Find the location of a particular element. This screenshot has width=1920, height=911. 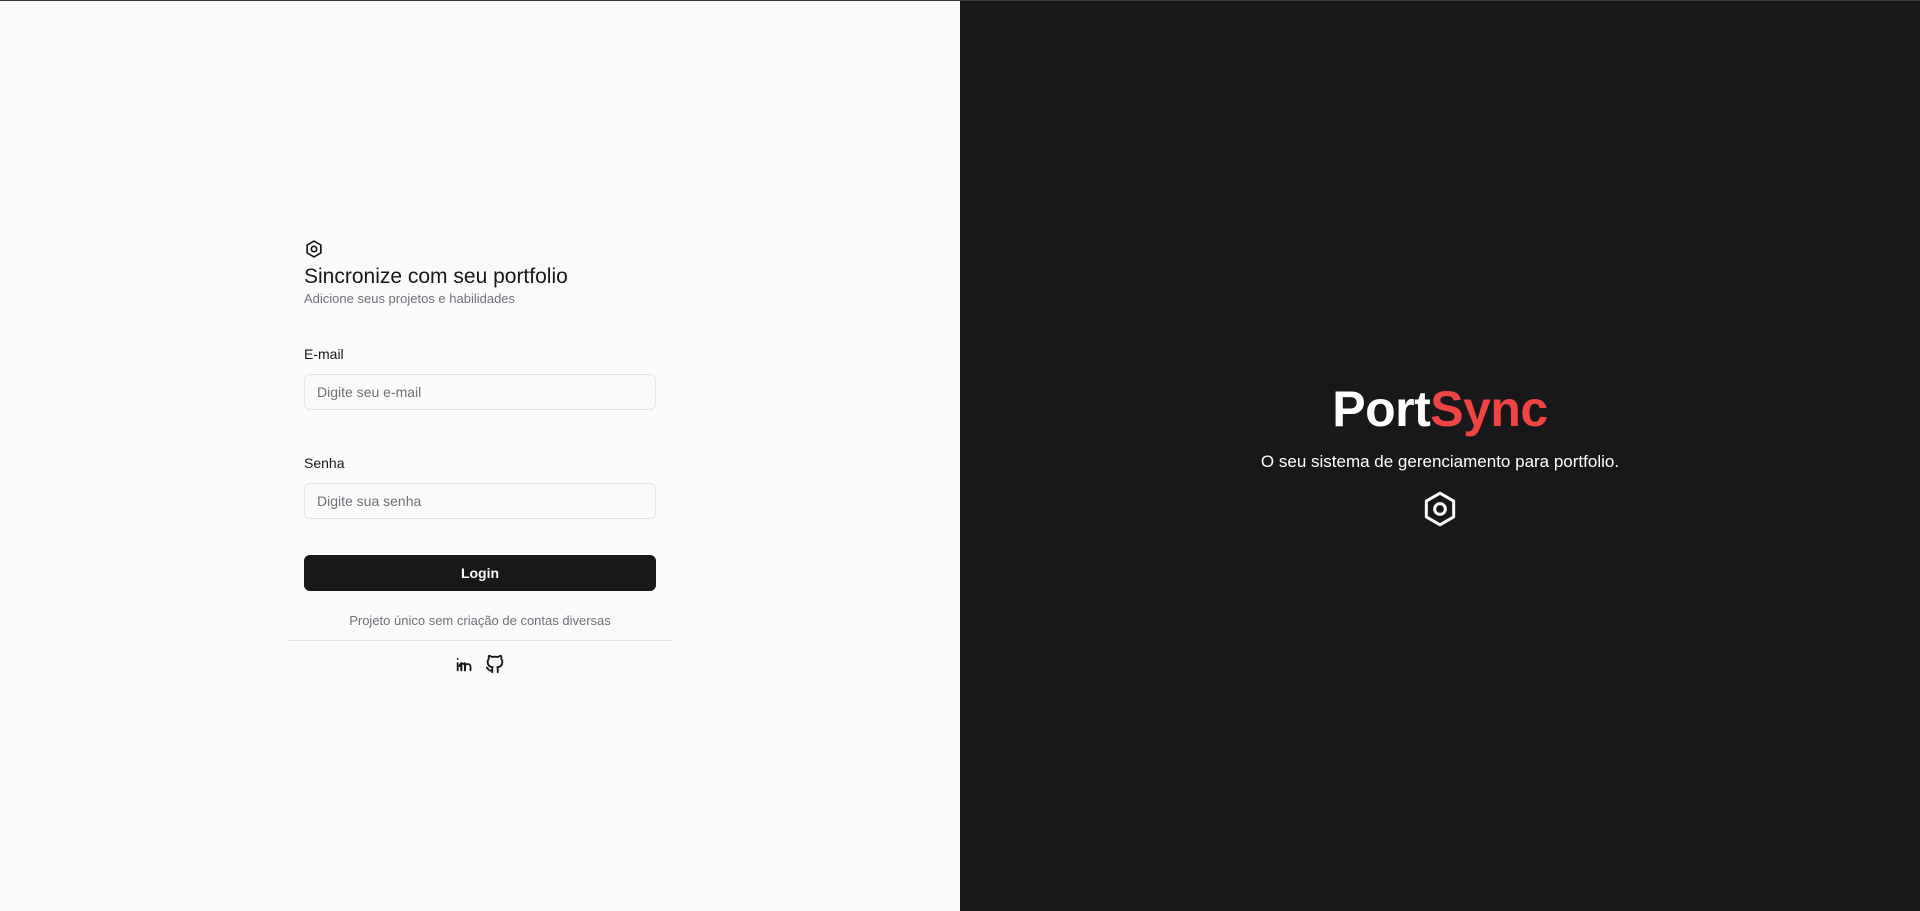

email-label: E-mail is located at coordinates (324, 354).